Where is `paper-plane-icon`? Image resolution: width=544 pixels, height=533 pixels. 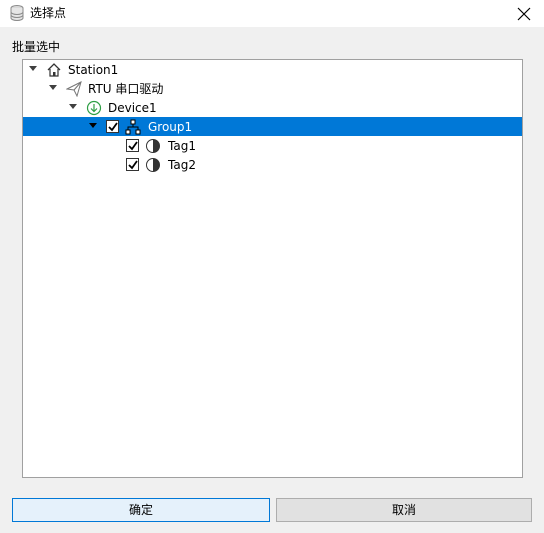 paper-plane-icon is located at coordinates (73, 89).